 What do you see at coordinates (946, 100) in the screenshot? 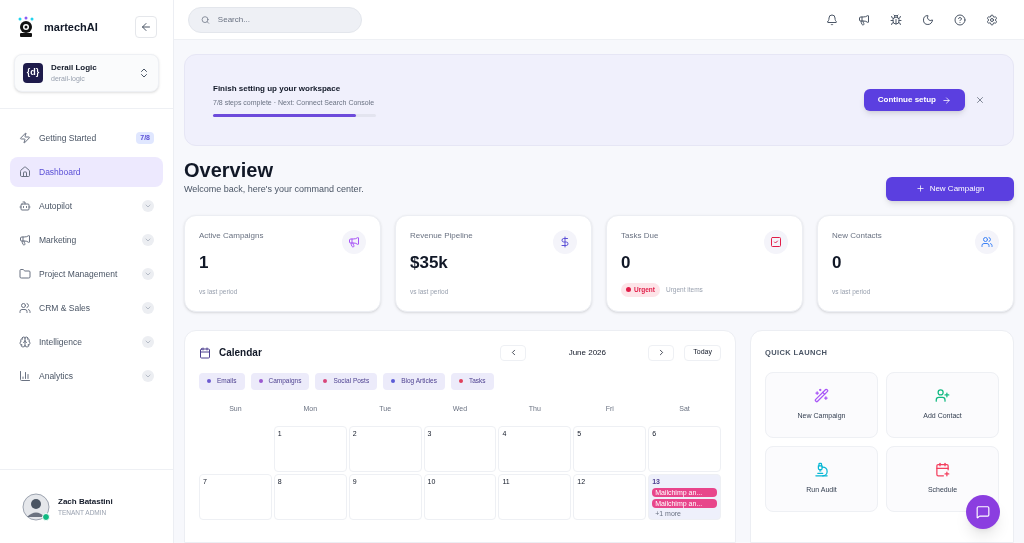
I see `arrow-right-icon` at bounding box center [946, 100].